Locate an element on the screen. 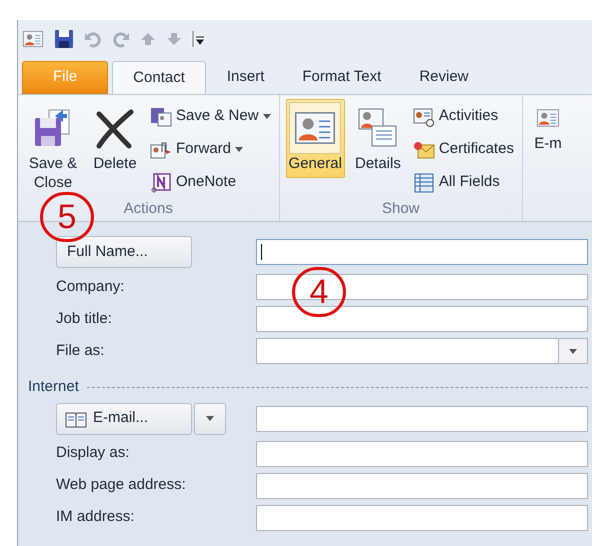 Image resolution: width=607 pixels, height=546 pixels. field-label: Company: is located at coordinates (90, 286).